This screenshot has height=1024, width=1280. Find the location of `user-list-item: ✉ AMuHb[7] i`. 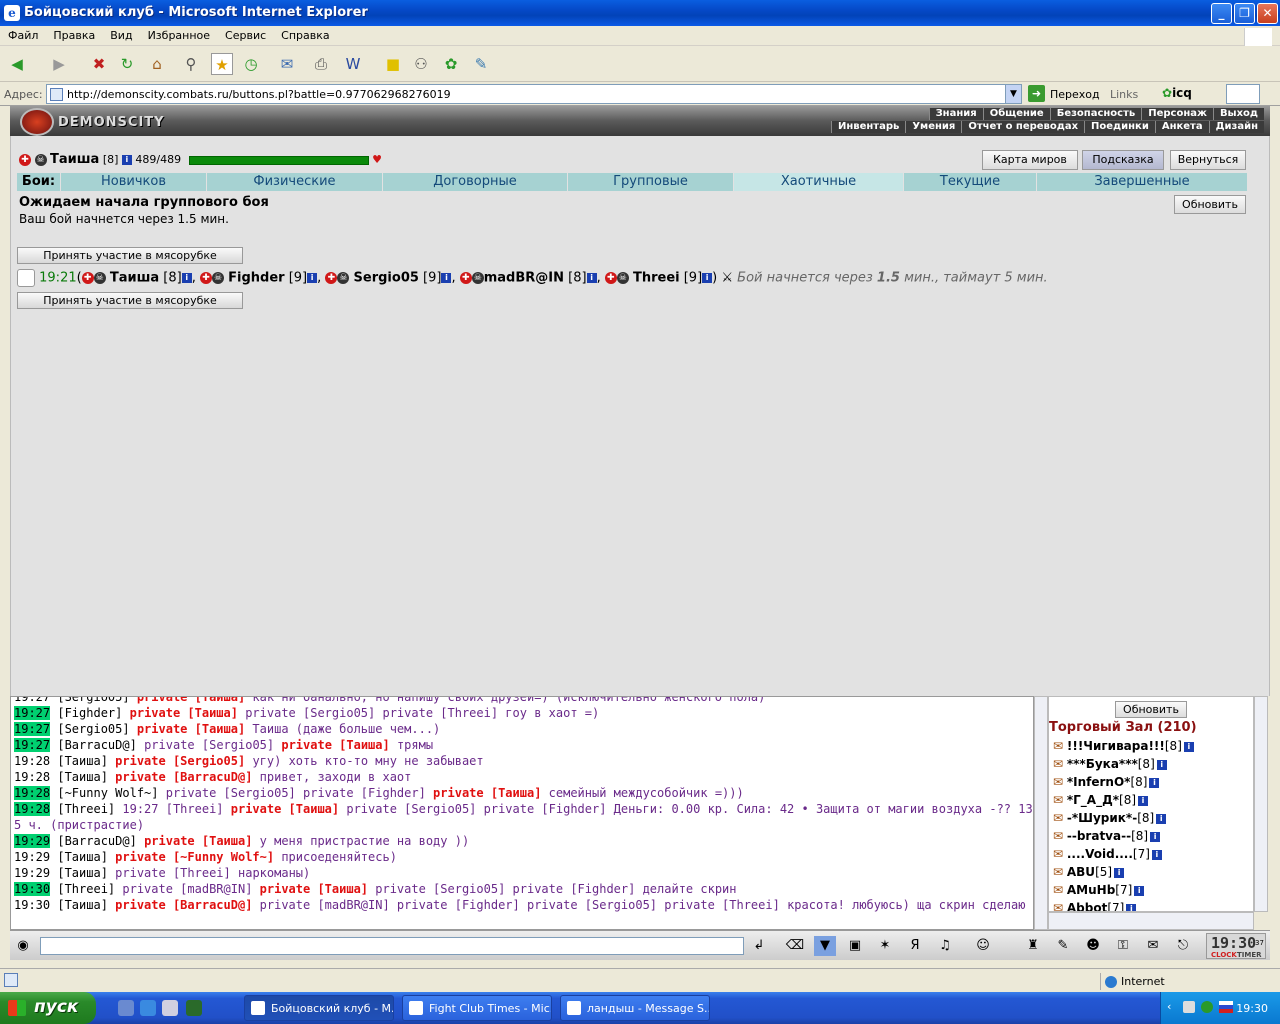

user-list-item: ✉ AMuHb[7] i is located at coordinates (1099, 890).